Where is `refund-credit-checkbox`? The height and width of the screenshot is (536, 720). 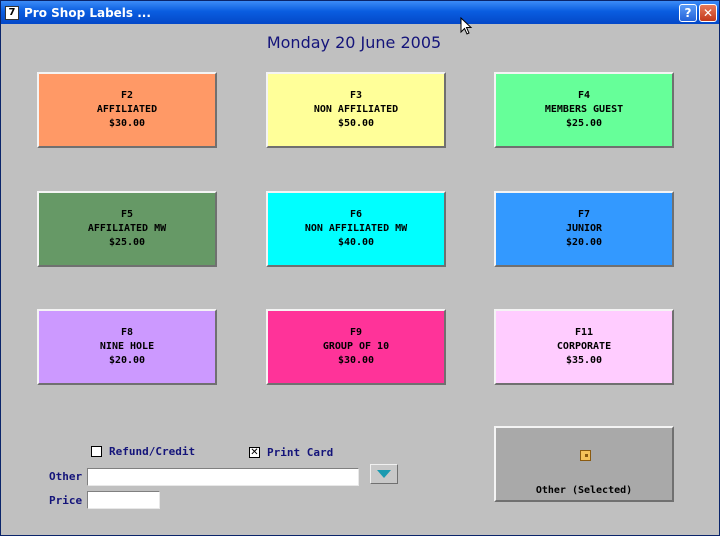 refund-credit-checkbox is located at coordinates (96, 451).